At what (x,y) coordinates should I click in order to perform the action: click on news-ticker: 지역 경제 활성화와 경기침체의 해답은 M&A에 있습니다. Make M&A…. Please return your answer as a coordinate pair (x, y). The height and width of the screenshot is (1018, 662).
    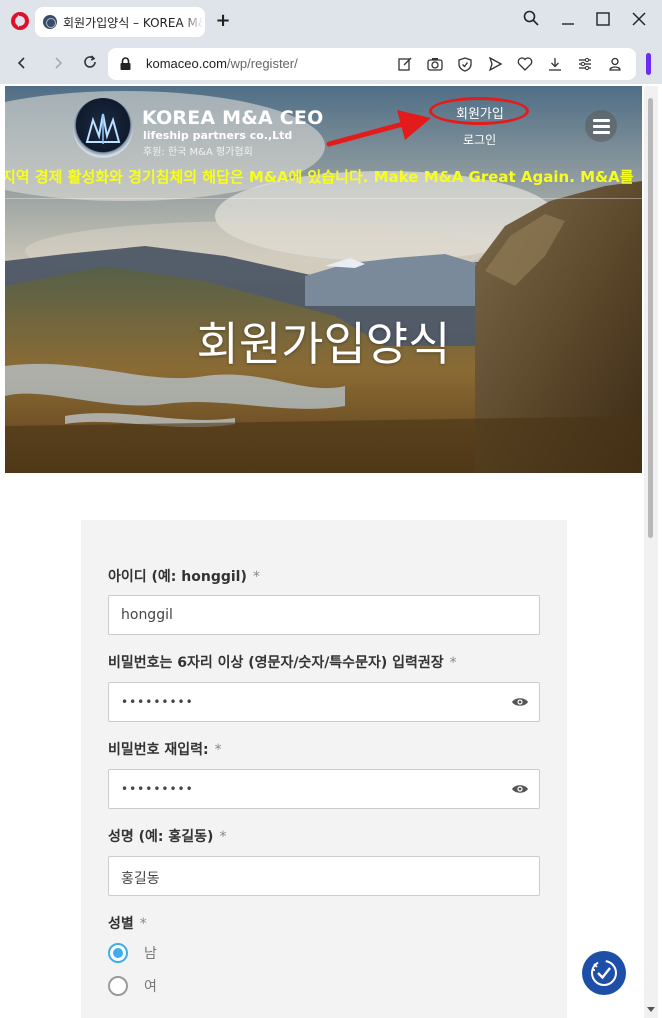
    Looking at the image, I should click on (319, 177).